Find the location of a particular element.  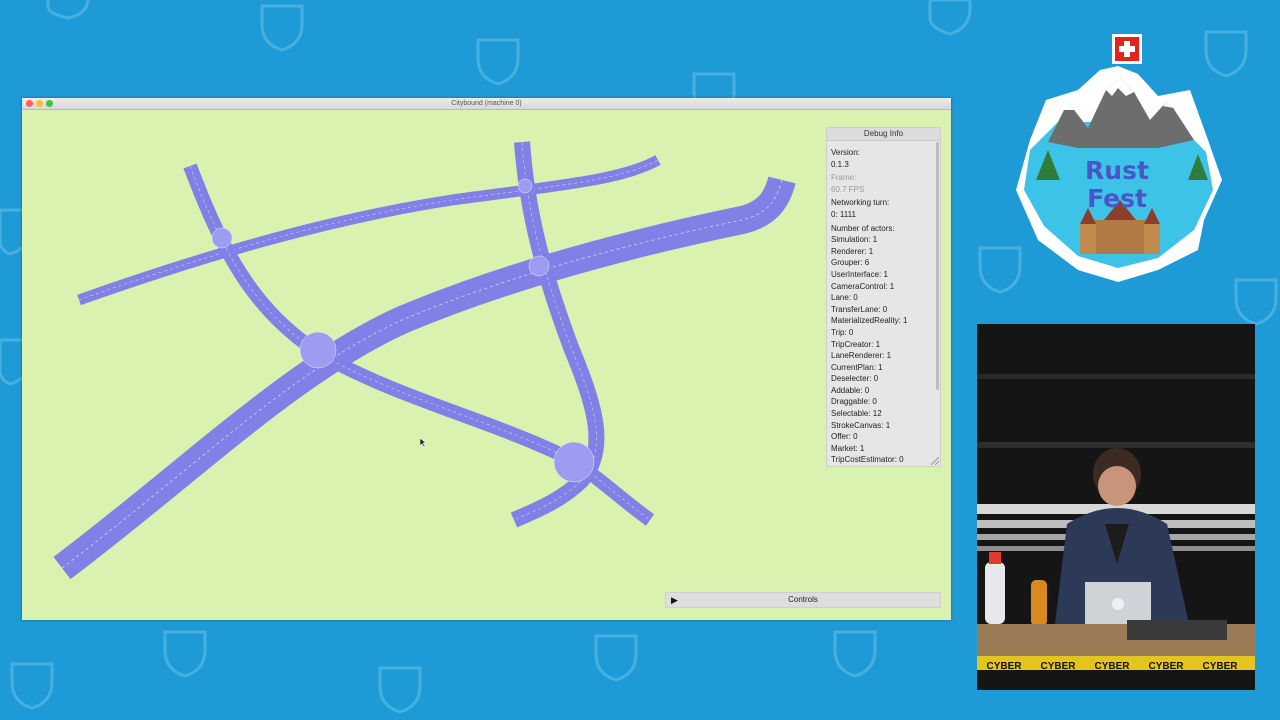

controls-label: Controls is located at coordinates (803, 599).